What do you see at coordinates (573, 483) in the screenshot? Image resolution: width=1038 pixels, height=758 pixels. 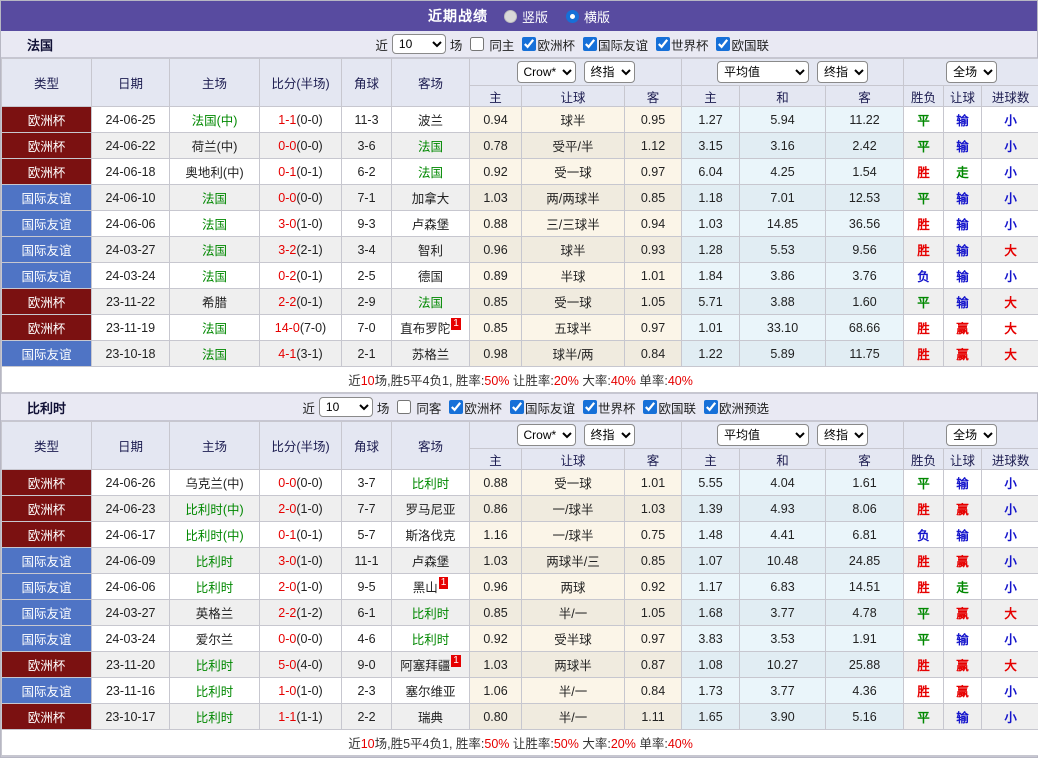 I see `handicap-odds-cell-1: 受一球` at bounding box center [573, 483].